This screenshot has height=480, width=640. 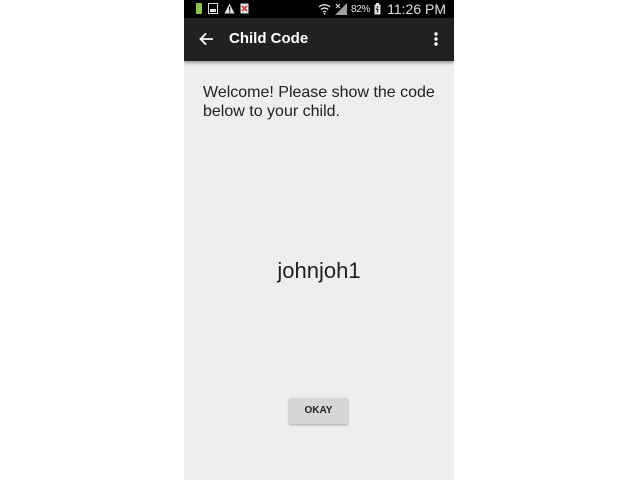 What do you see at coordinates (245, 8) in the screenshot?
I see `file-error-icon` at bounding box center [245, 8].